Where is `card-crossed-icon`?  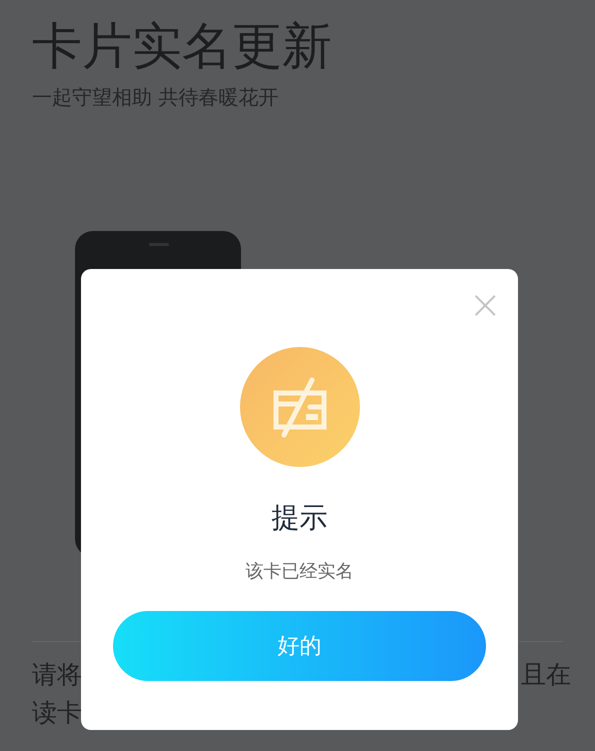 card-crossed-icon is located at coordinates (300, 407).